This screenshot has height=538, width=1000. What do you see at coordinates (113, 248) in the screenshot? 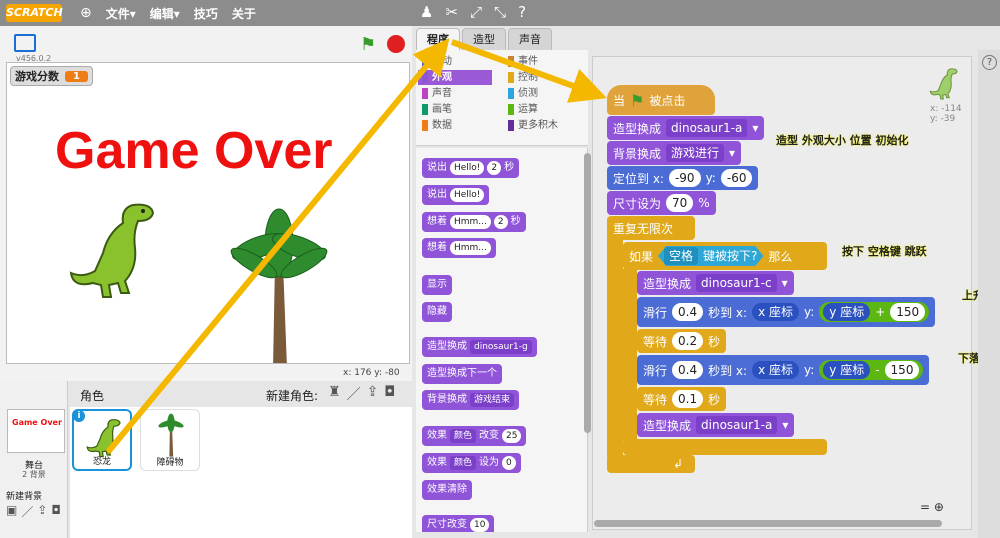
I see `dinosaur-sprite` at bounding box center [113, 248].